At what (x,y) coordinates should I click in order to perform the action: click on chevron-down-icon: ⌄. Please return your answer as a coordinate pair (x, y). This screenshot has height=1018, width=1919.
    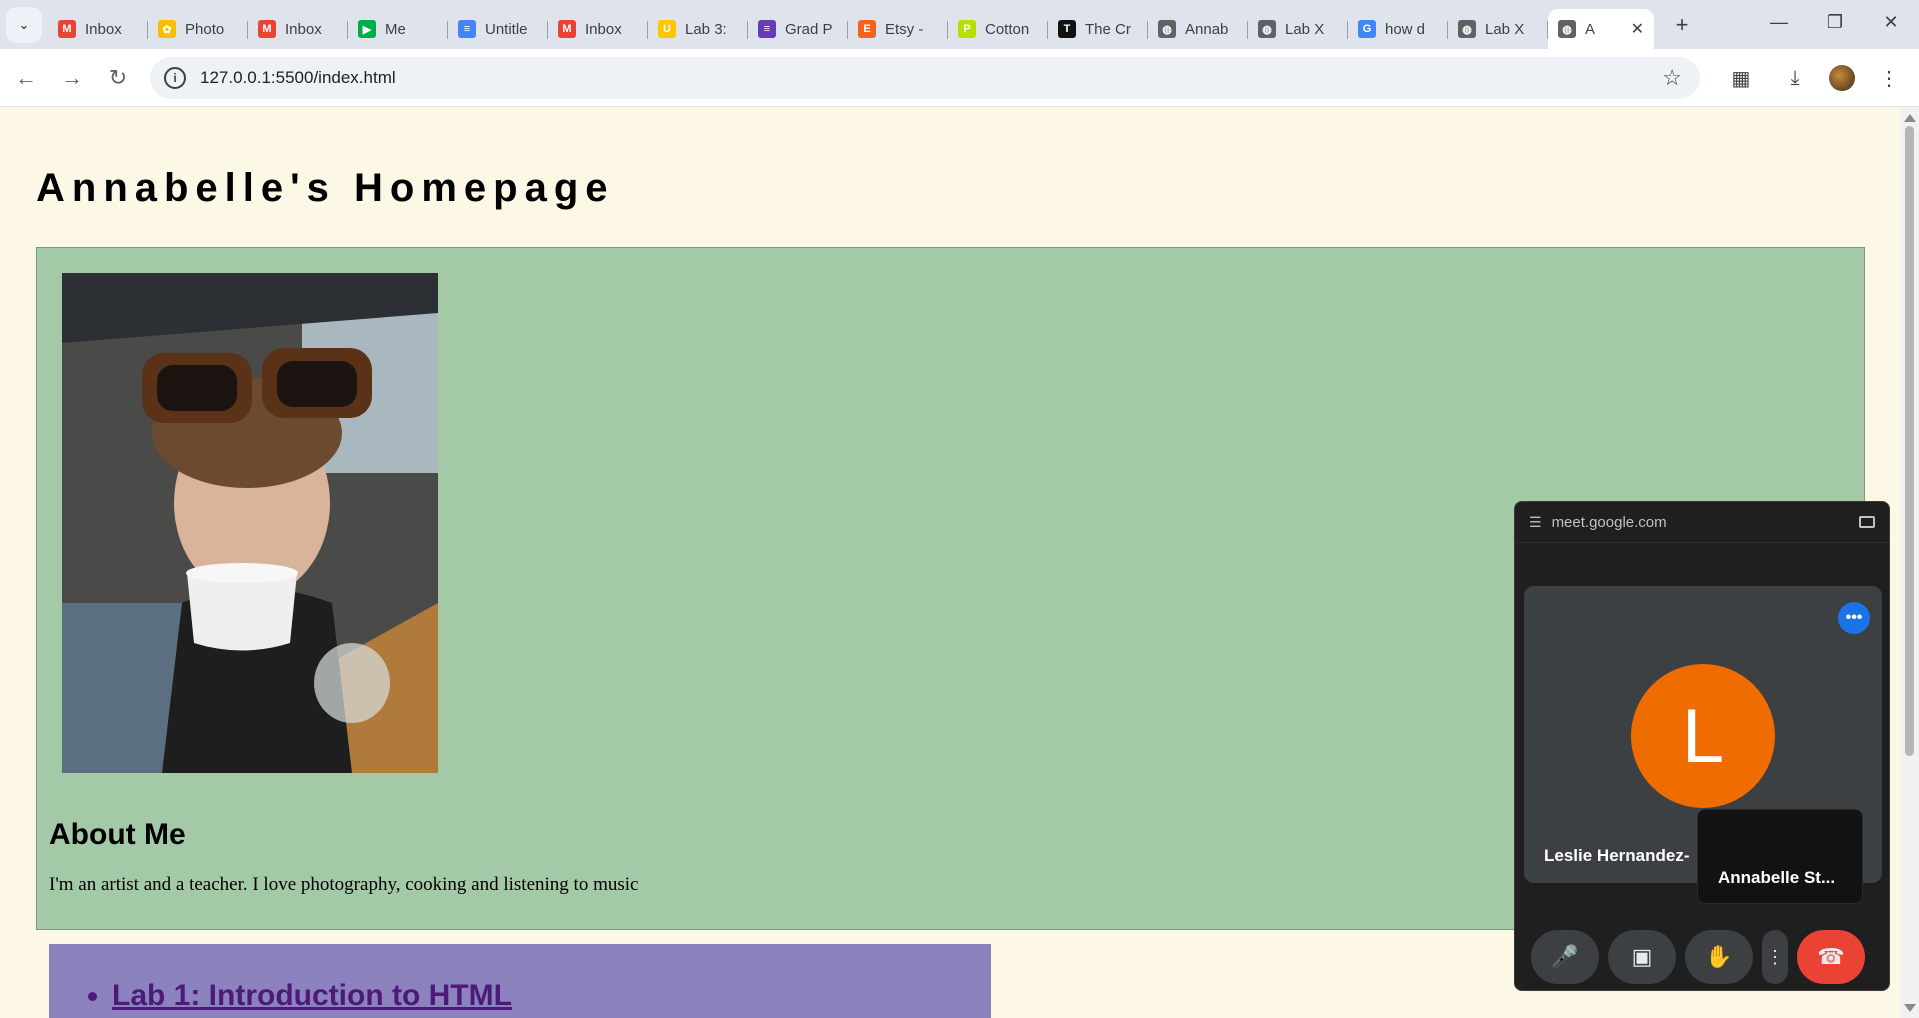
    Looking at the image, I should click on (24, 24).